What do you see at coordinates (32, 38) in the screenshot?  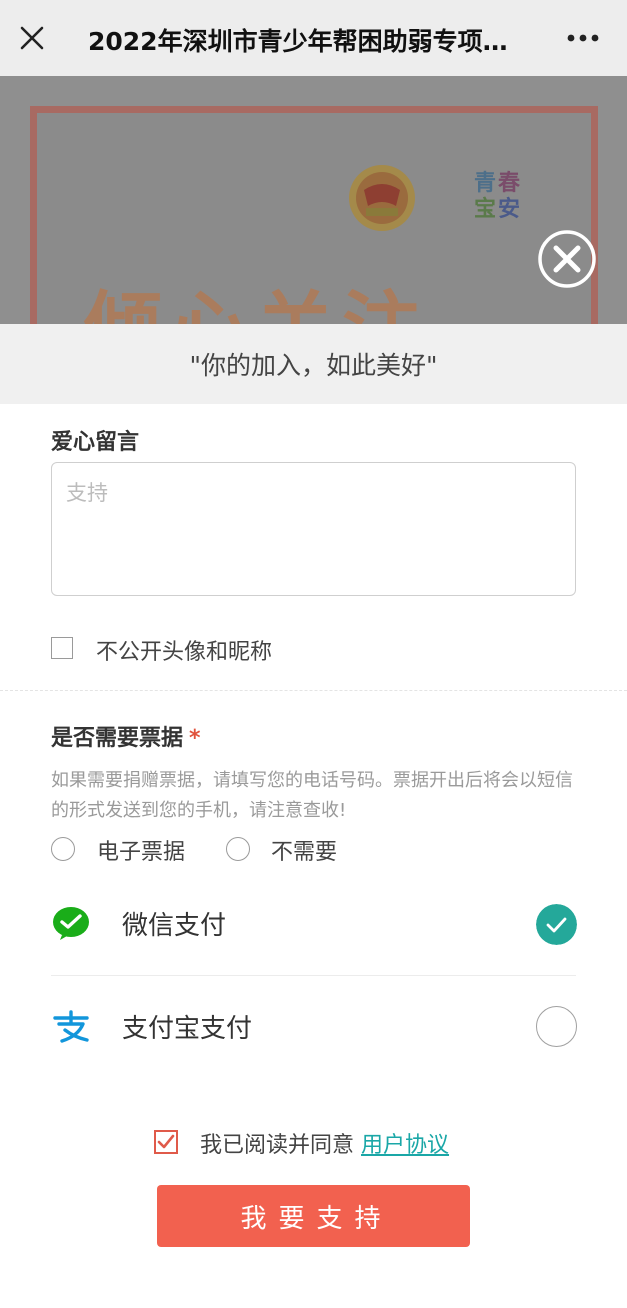 I see `close-icon` at bounding box center [32, 38].